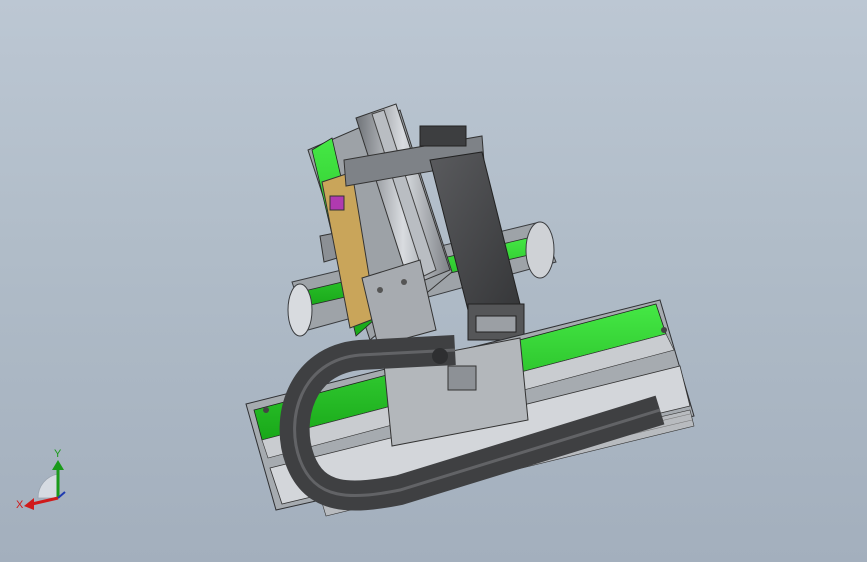 Image resolution: width=867 pixels, height=562 pixels. Describe the element at coordinates (45, 501) in the screenshot. I see `x-axis-arrow` at that location.